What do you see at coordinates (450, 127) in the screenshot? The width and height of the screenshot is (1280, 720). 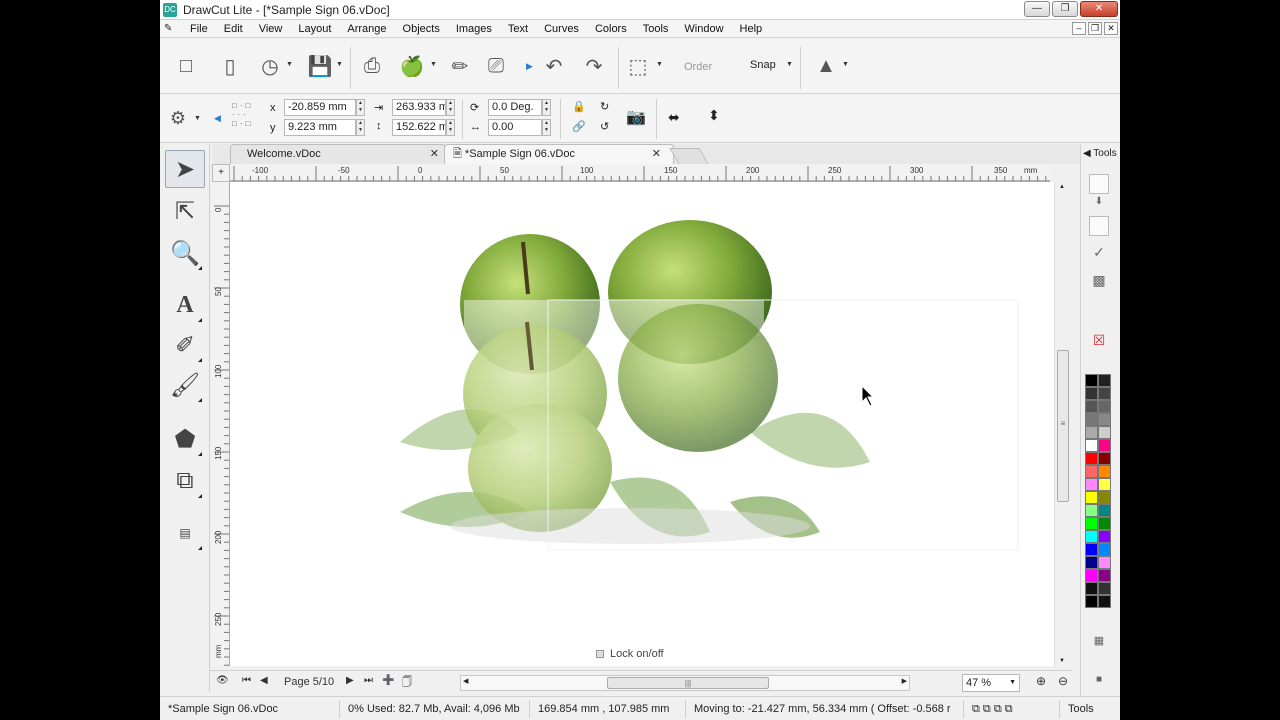 I see `height-spinner: ▲ ▼` at bounding box center [450, 127].